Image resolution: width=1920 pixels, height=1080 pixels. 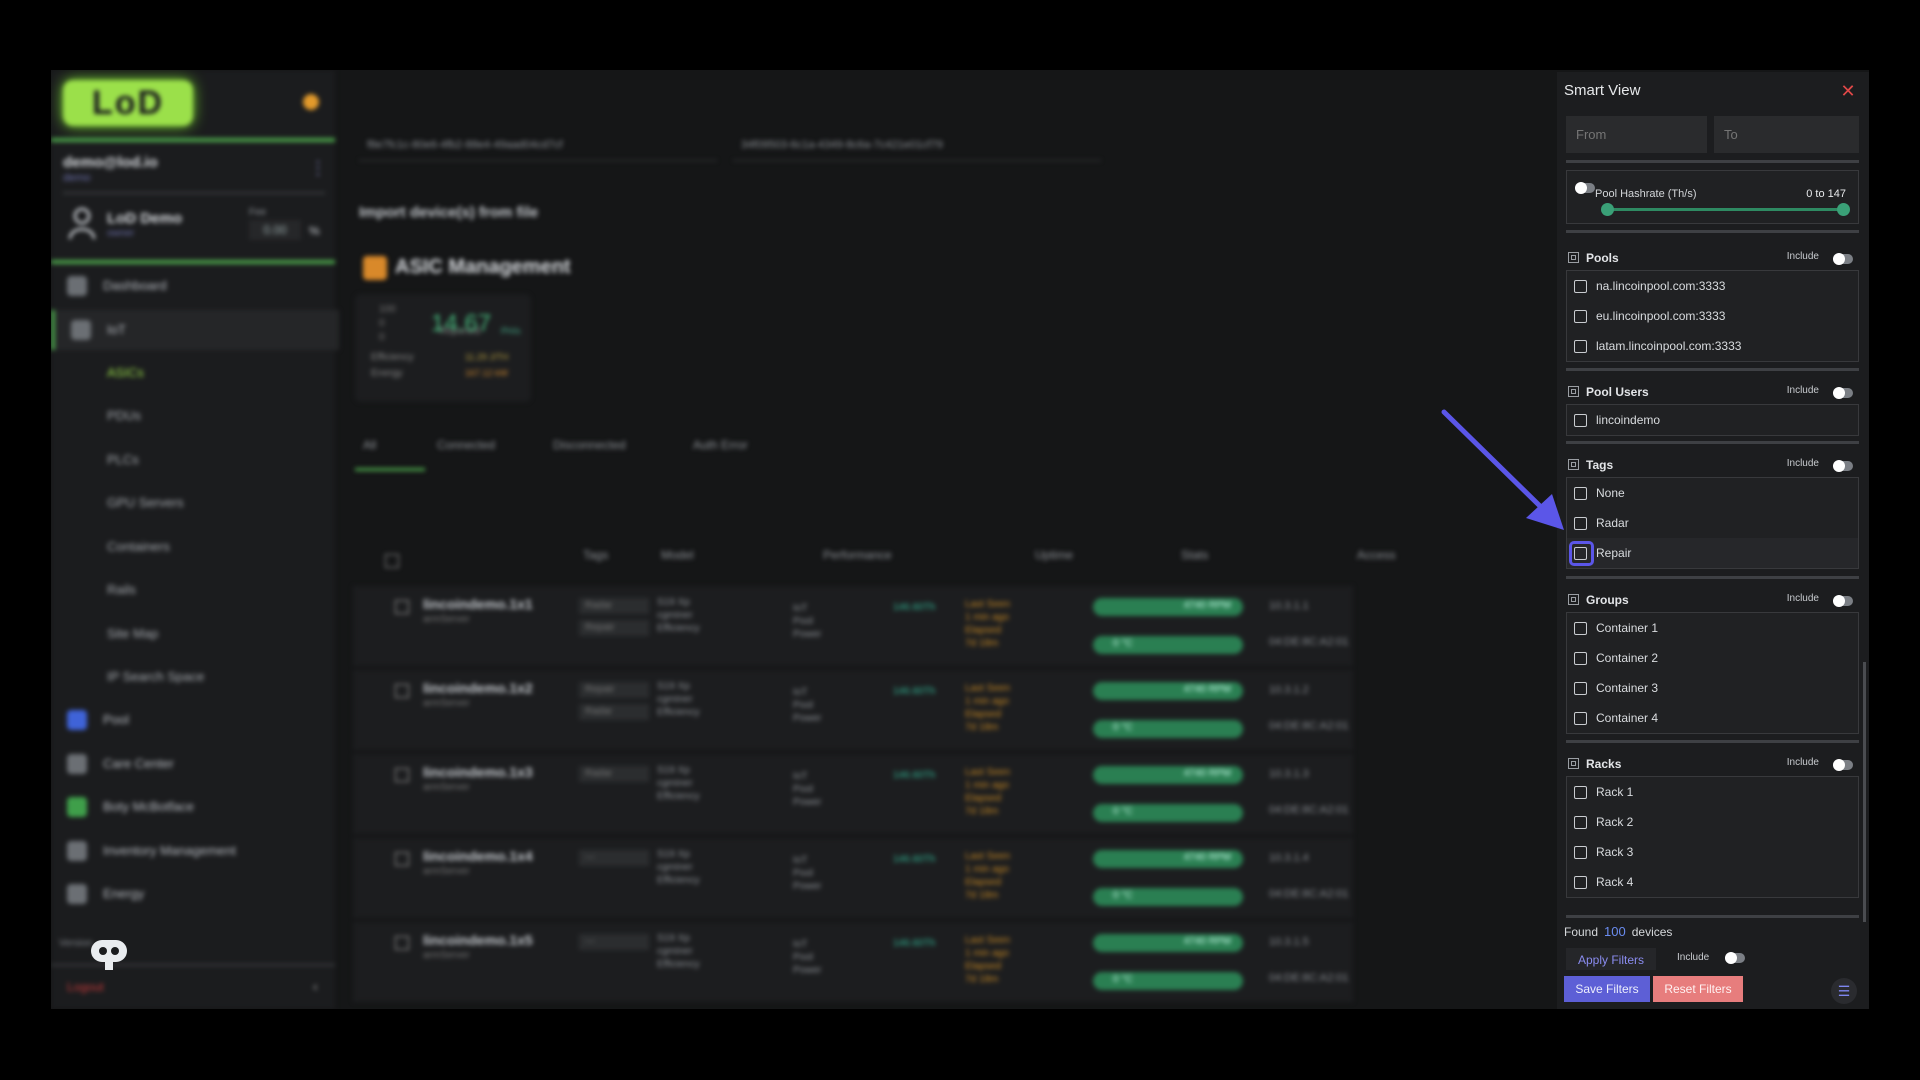 What do you see at coordinates (125, 373) in the screenshot?
I see `nav-asics: ASICs` at bounding box center [125, 373].